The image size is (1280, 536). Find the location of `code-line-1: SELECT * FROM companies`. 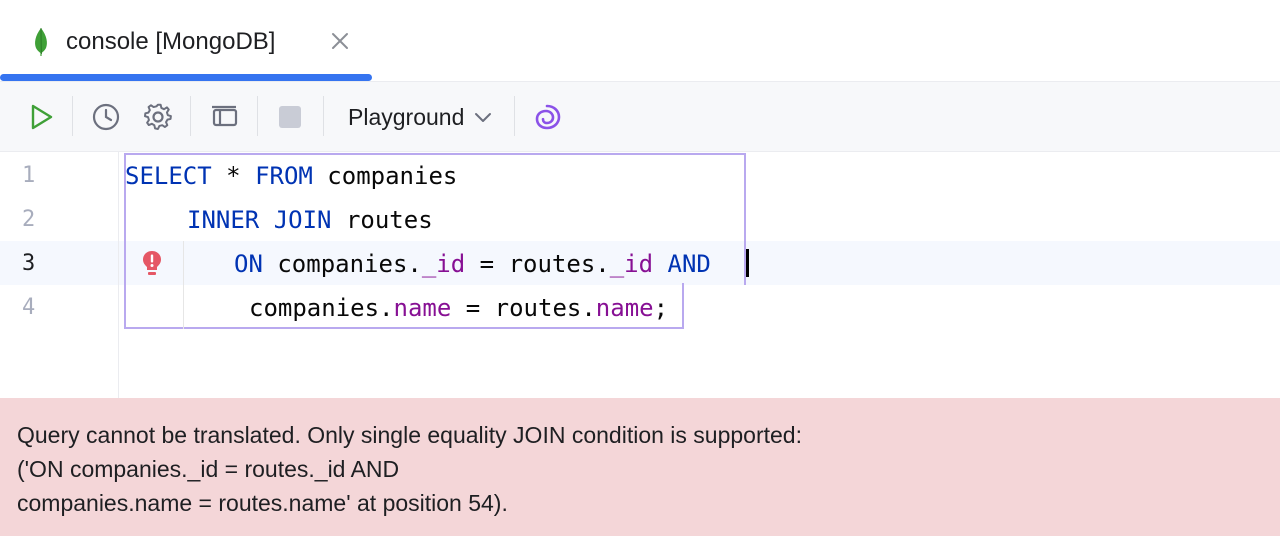

code-line-1: SELECT * FROM companies is located at coordinates (291, 176).